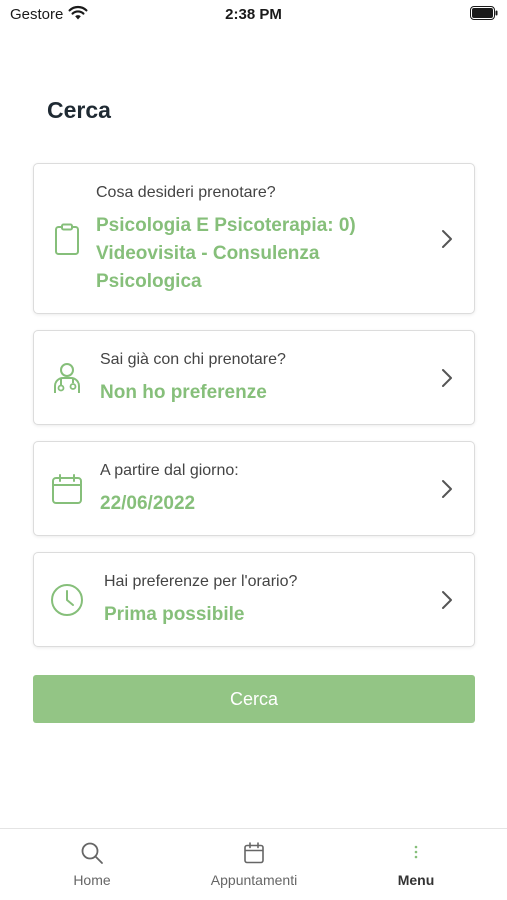  I want to click on clipboard-icon, so click(67, 239).